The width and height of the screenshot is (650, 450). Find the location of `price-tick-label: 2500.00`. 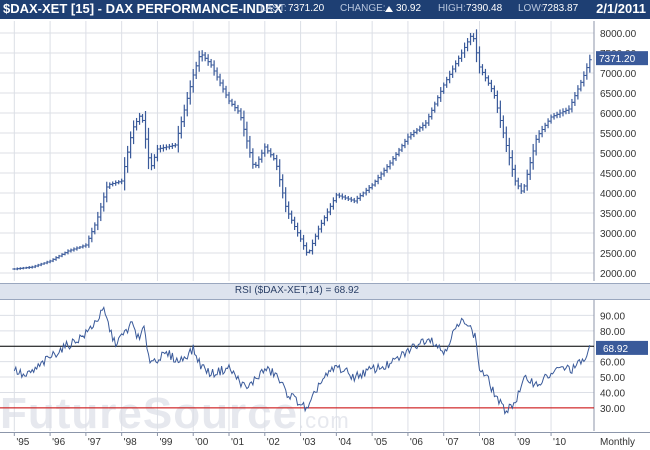

price-tick-label: 2500.00 is located at coordinates (618, 254).